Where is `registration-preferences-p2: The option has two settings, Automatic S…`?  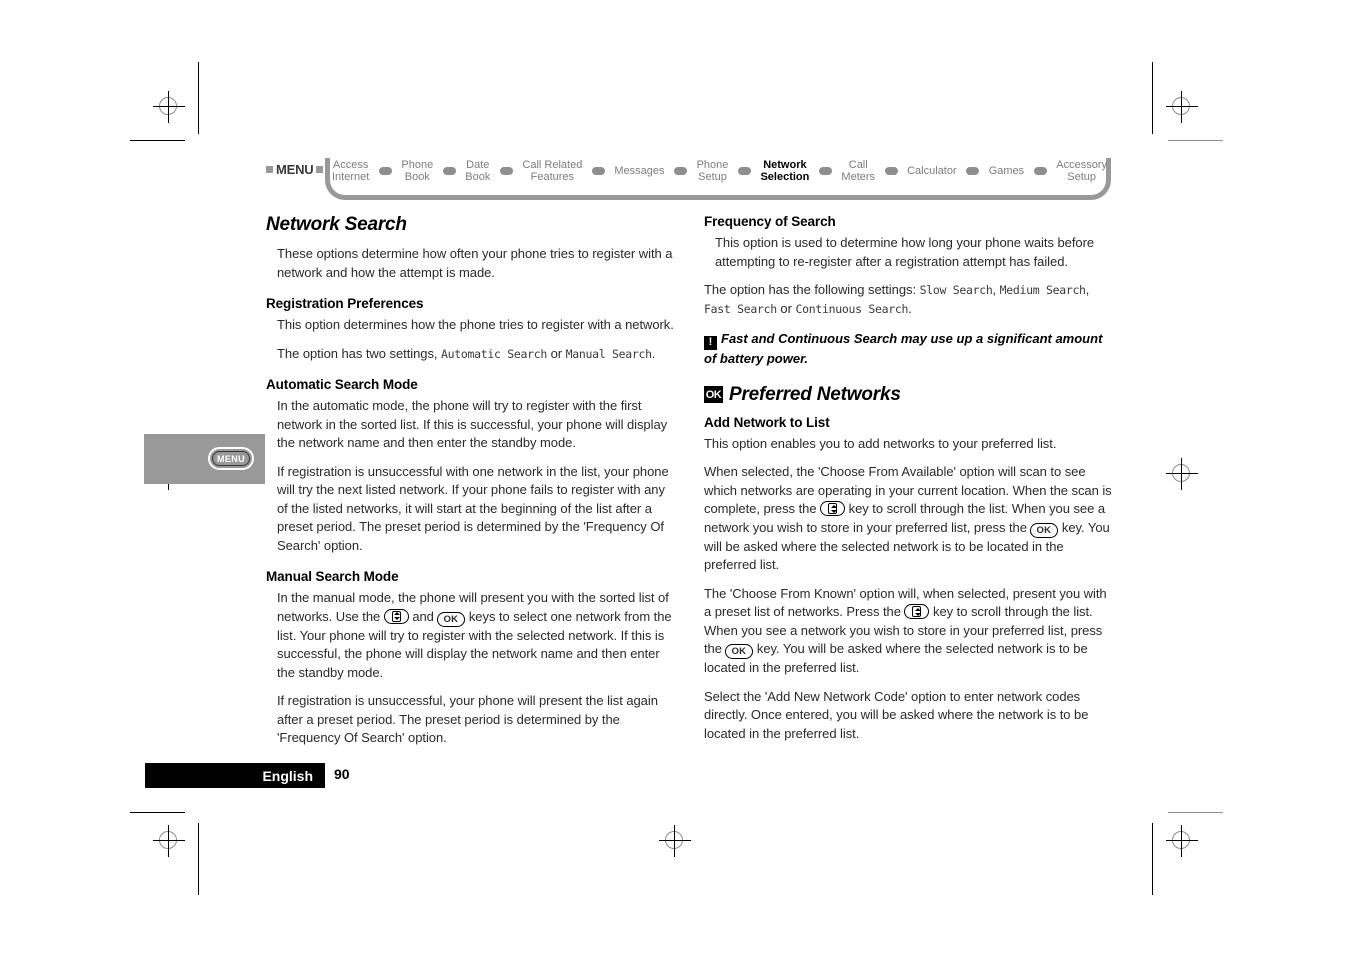
registration-preferences-p2: The option has two settings, Automatic S… is located at coordinates (470, 354).